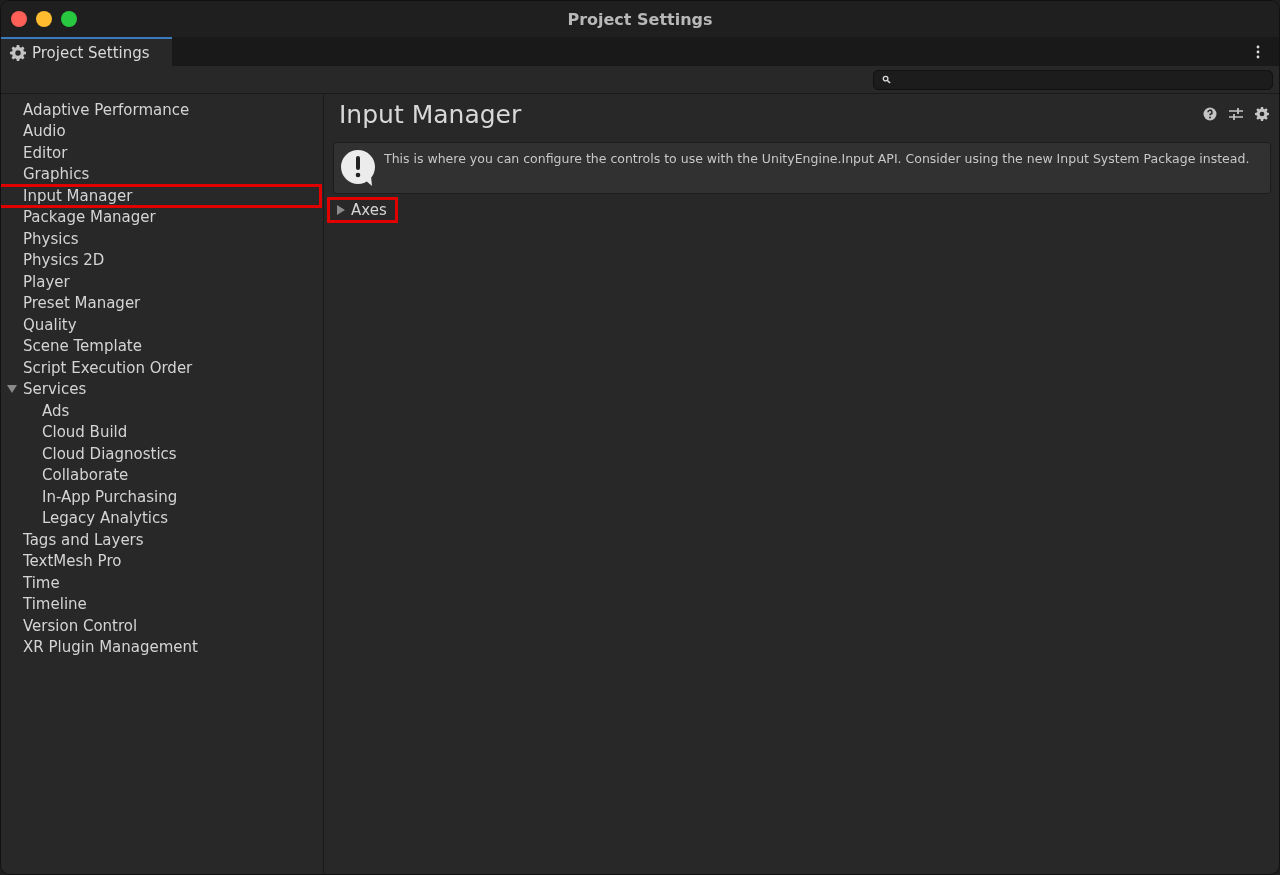  Describe the element at coordinates (45, 152) in the screenshot. I see `sidebar-item: Editor` at that location.